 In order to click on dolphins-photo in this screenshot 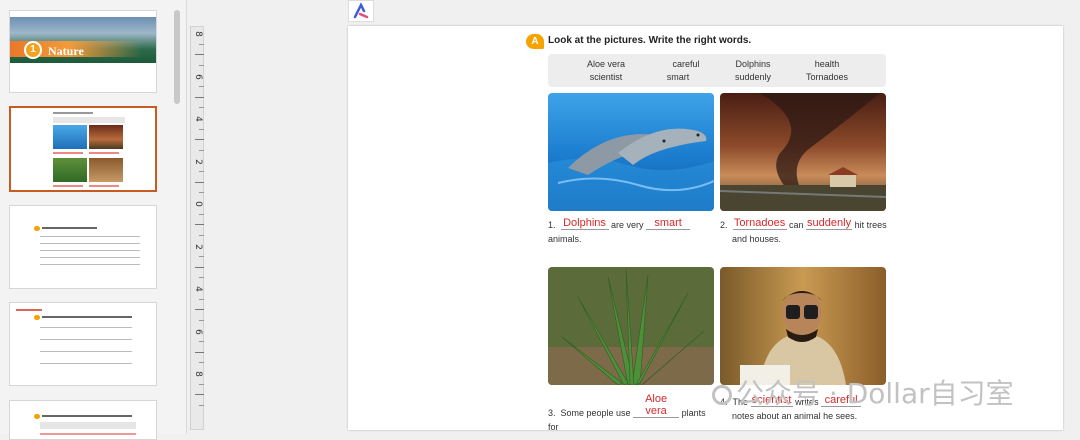, I will do `click(631, 152)`.